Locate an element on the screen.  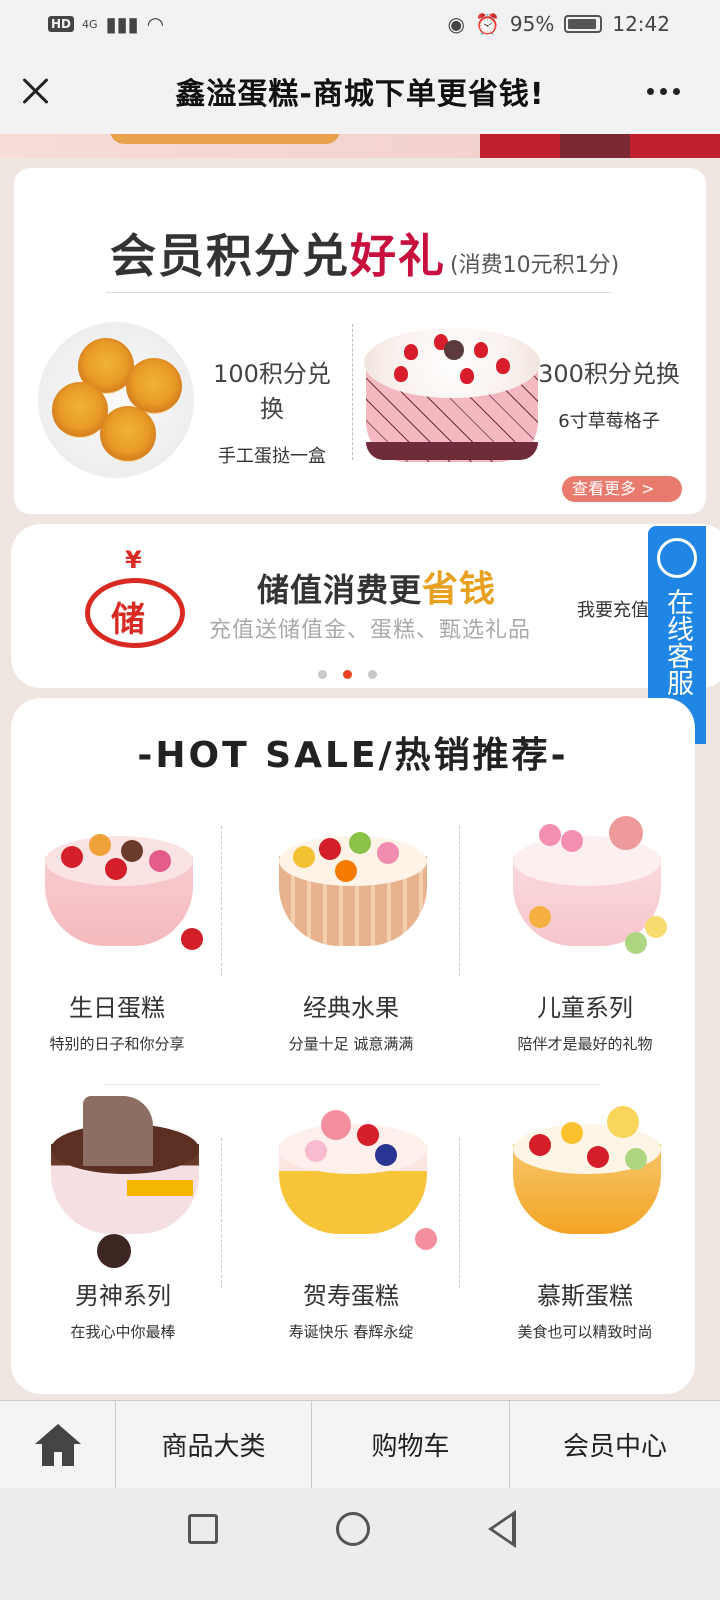
page-title: 鑫溢蛋糕-商城下单更省钱! is located at coordinates (360, 94).